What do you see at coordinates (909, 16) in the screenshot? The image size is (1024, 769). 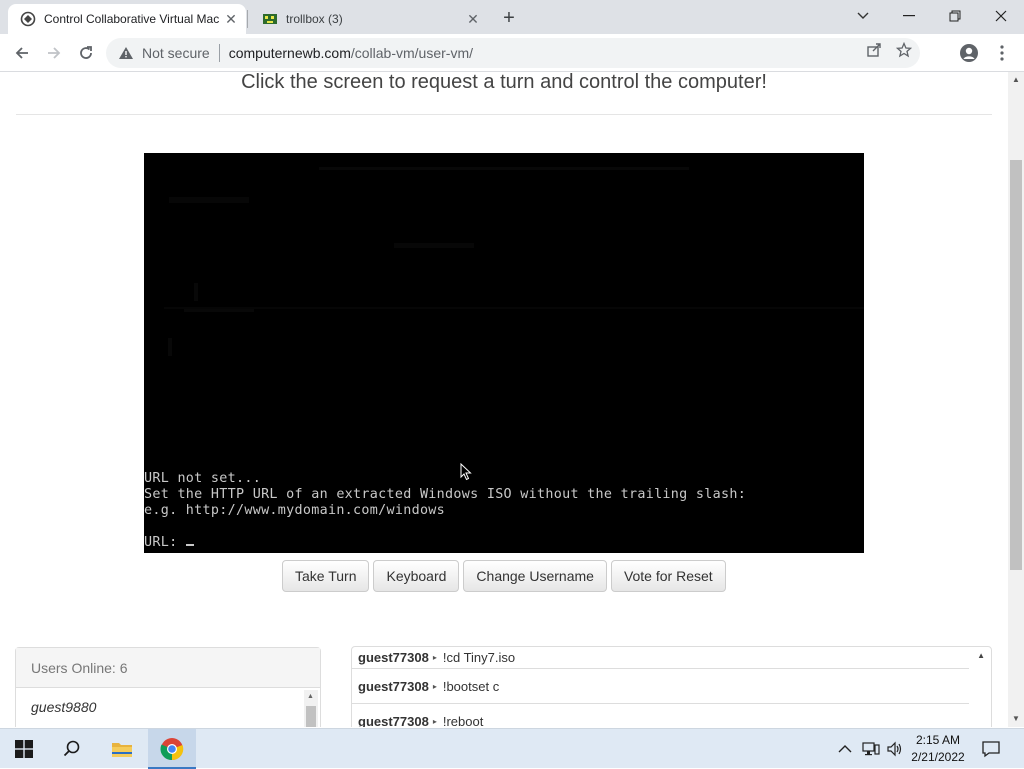 I see `minimize-window-icon` at bounding box center [909, 16].